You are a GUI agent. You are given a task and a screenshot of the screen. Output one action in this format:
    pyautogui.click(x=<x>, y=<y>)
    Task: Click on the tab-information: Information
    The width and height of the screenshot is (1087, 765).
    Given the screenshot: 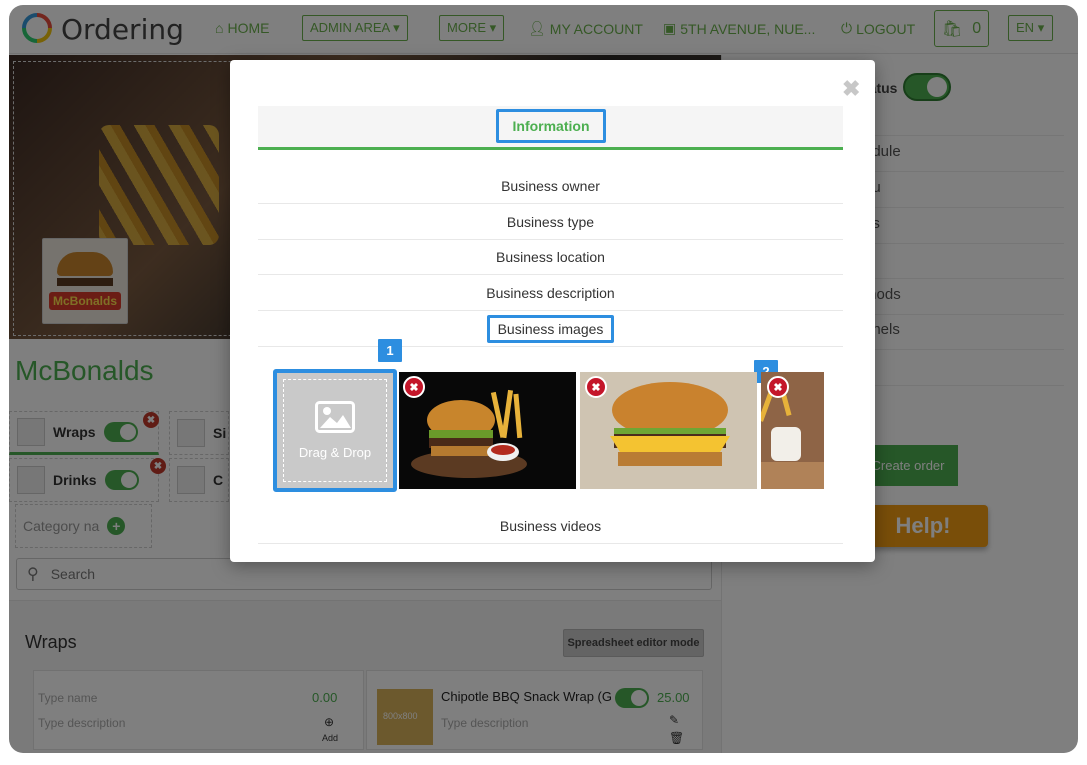 What is the action you would take?
    pyautogui.click(x=551, y=126)
    